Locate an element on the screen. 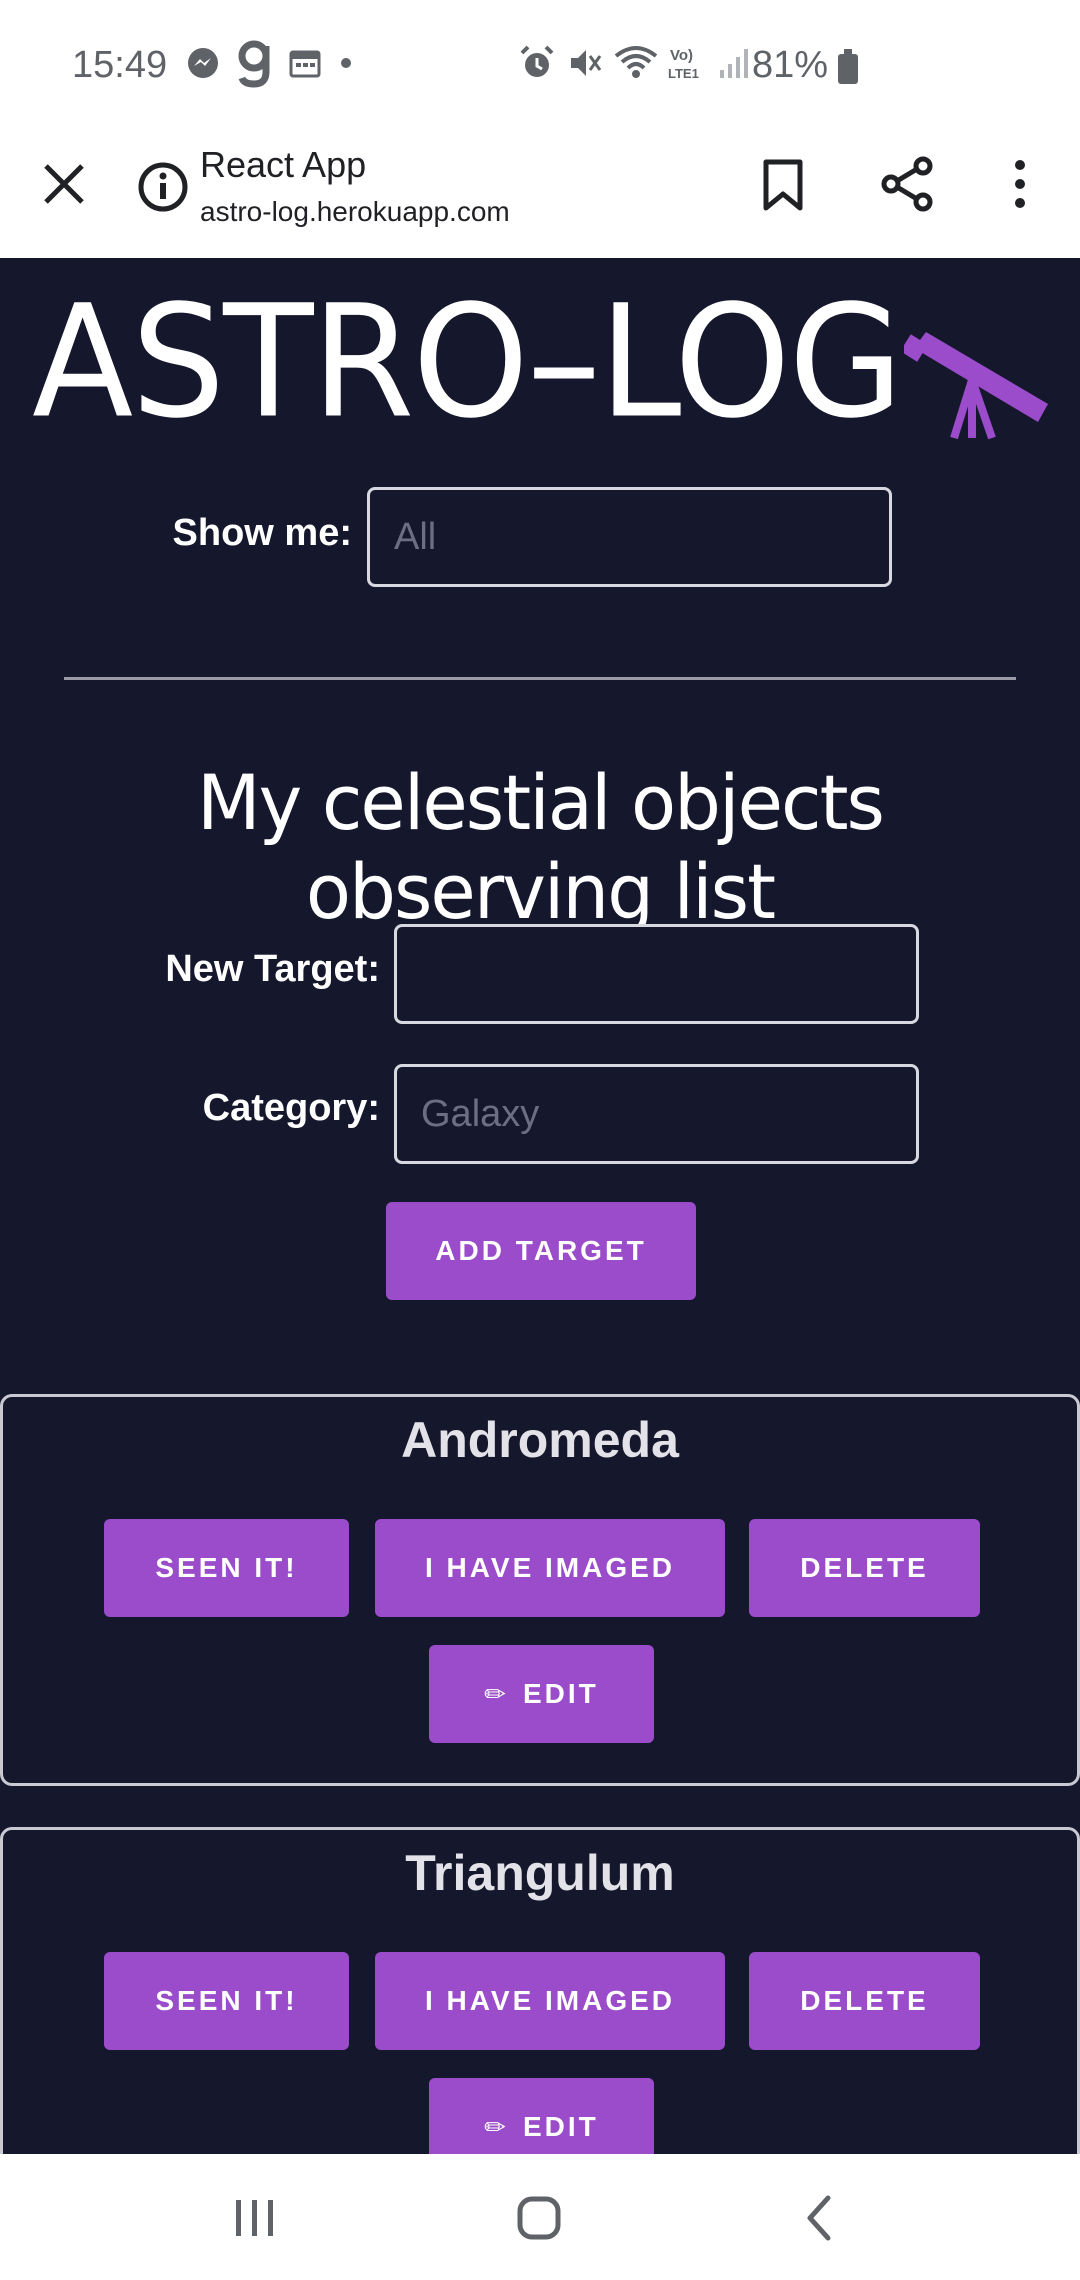  close-icon is located at coordinates (64, 184).